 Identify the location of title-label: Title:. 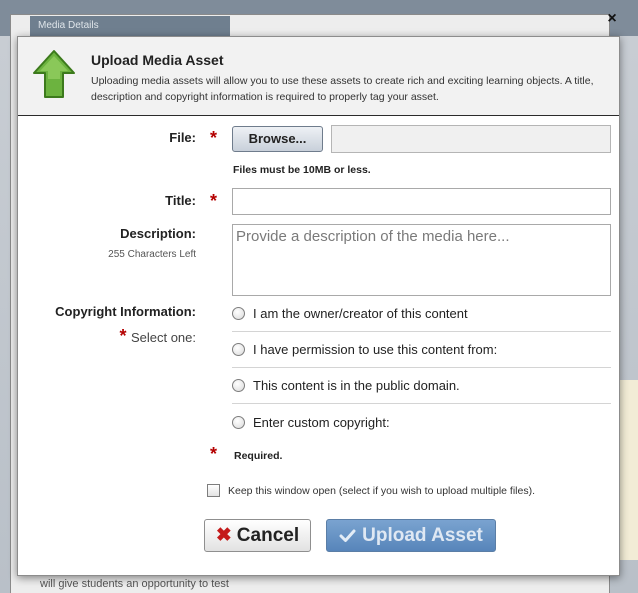
(180, 200).